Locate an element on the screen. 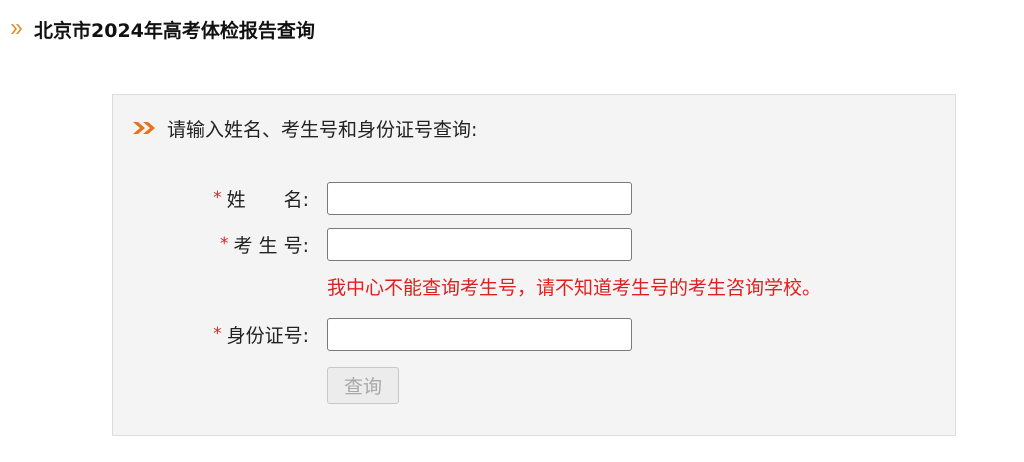 The image size is (1024, 462). id-number-input is located at coordinates (479, 334).